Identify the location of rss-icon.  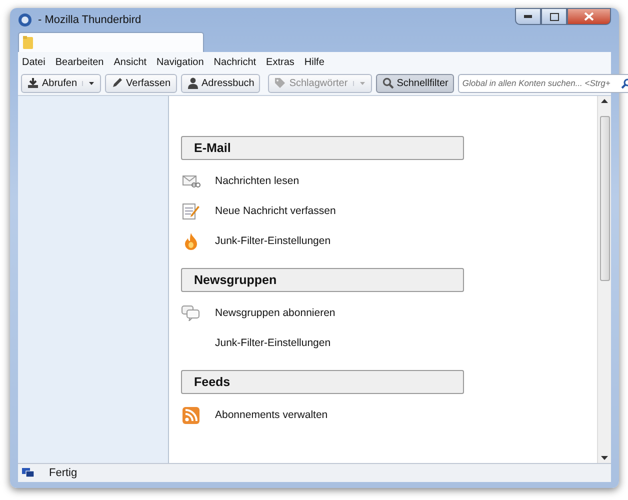
(191, 415).